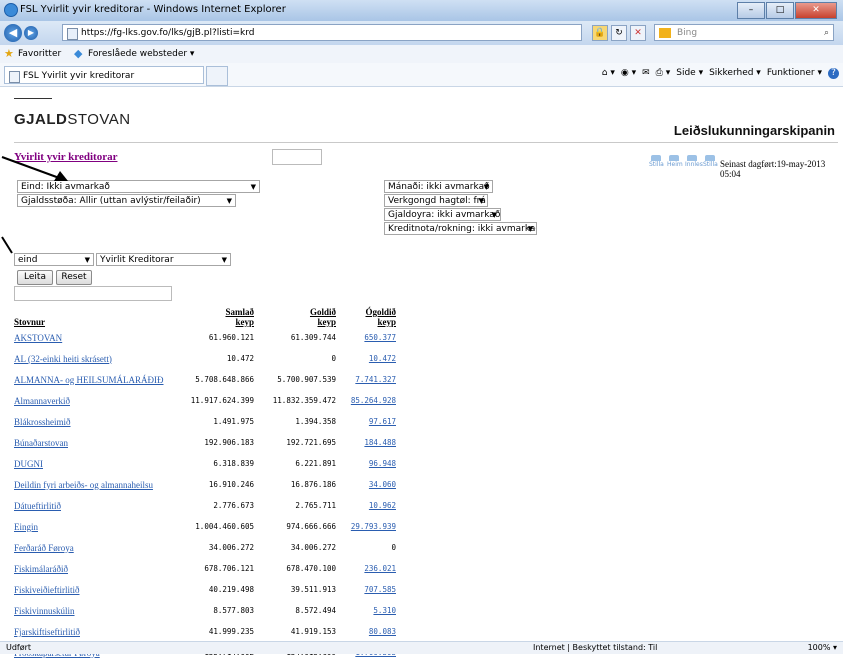  I want to click on cell-stovnur-link: Dátueftirlitið, so click(89, 505).